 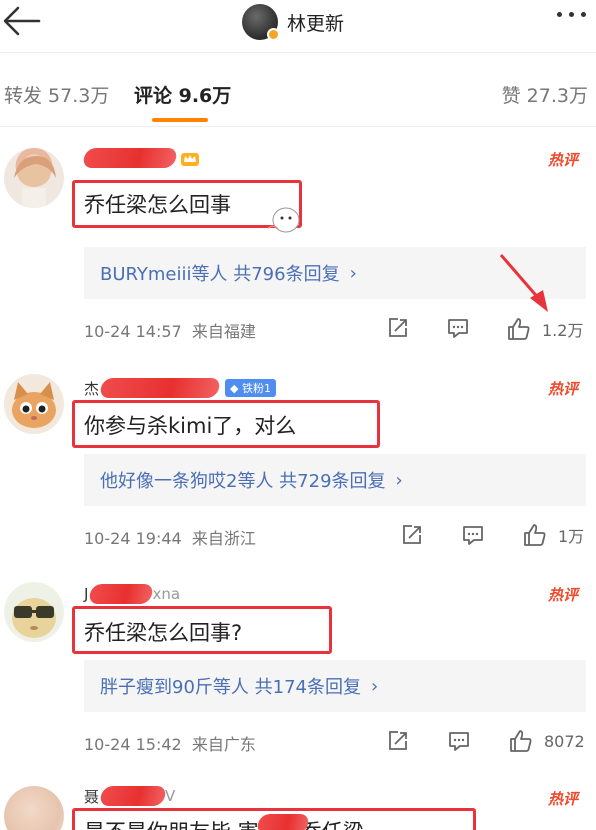 What do you see at coordinates (223, 538) in the screenshot?
I see `comment-location: 来自浙江` at bounding box center [223, 538].